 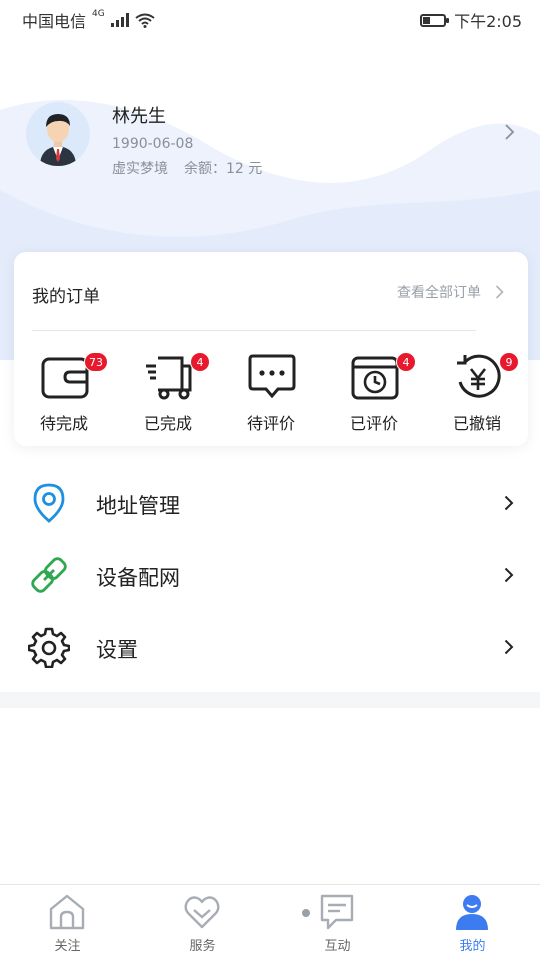 What do you see at coordinates (406, 362) in the screenshot?
I see `badge-reviewed: 4` at bounding box center [406, 362].